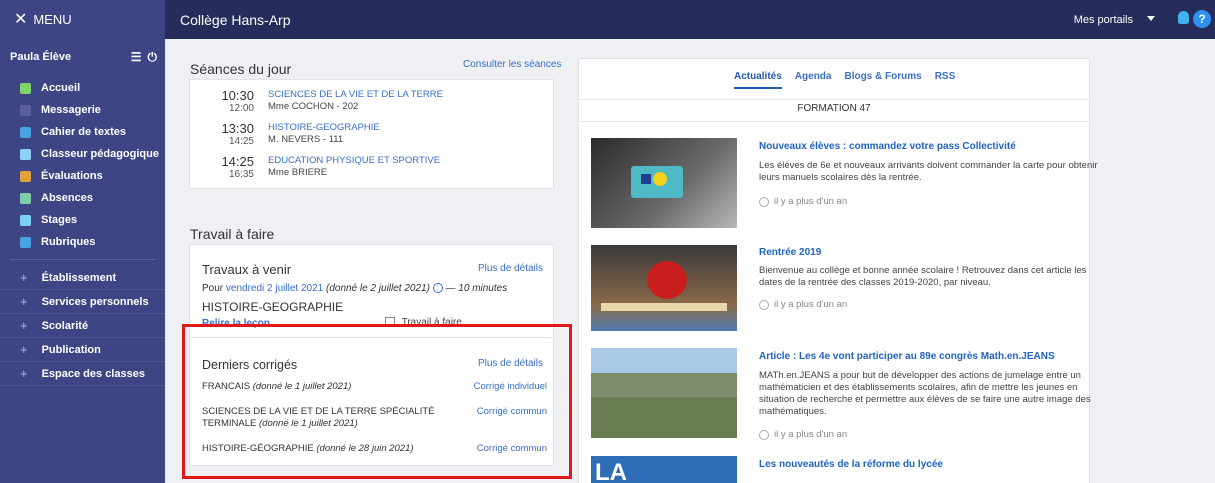  Describe the element at coordinates (664, 183) in the screenshot. I see `news-image-card` at that location.